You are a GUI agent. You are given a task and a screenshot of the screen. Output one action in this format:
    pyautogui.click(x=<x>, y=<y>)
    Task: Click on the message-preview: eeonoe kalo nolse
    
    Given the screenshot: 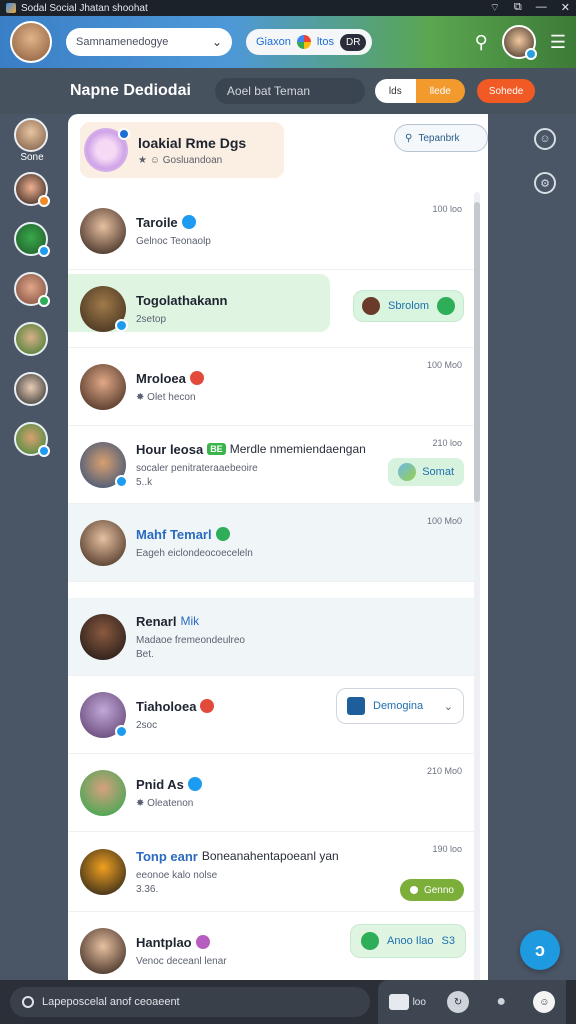 What is the action you would take?
    pyautogui.click(x=177, y=875)
    